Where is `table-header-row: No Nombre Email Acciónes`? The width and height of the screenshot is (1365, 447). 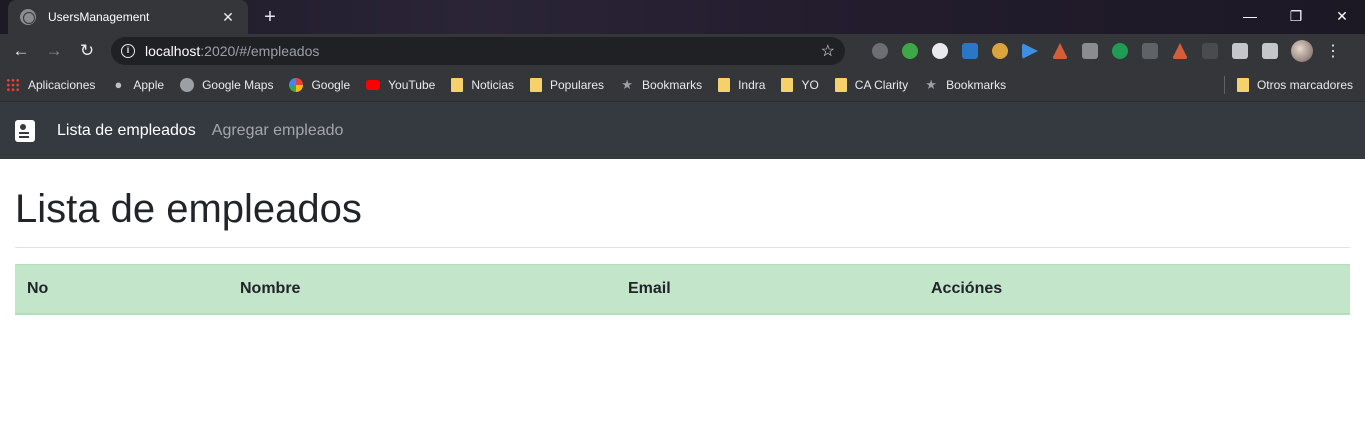
table-header-row: No Nombre Email Acciónes is located at coordinates (682, 289).